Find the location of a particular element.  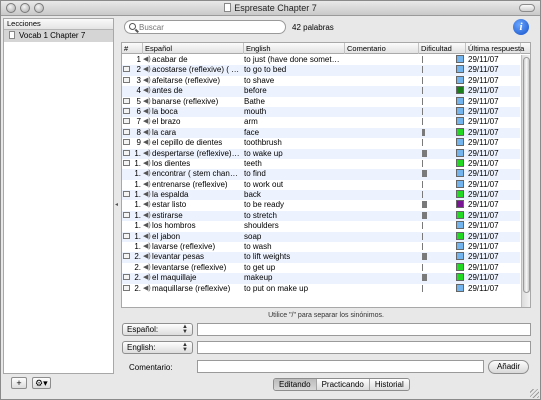

tab-editando: Editando is located at coordinates (295, 384).